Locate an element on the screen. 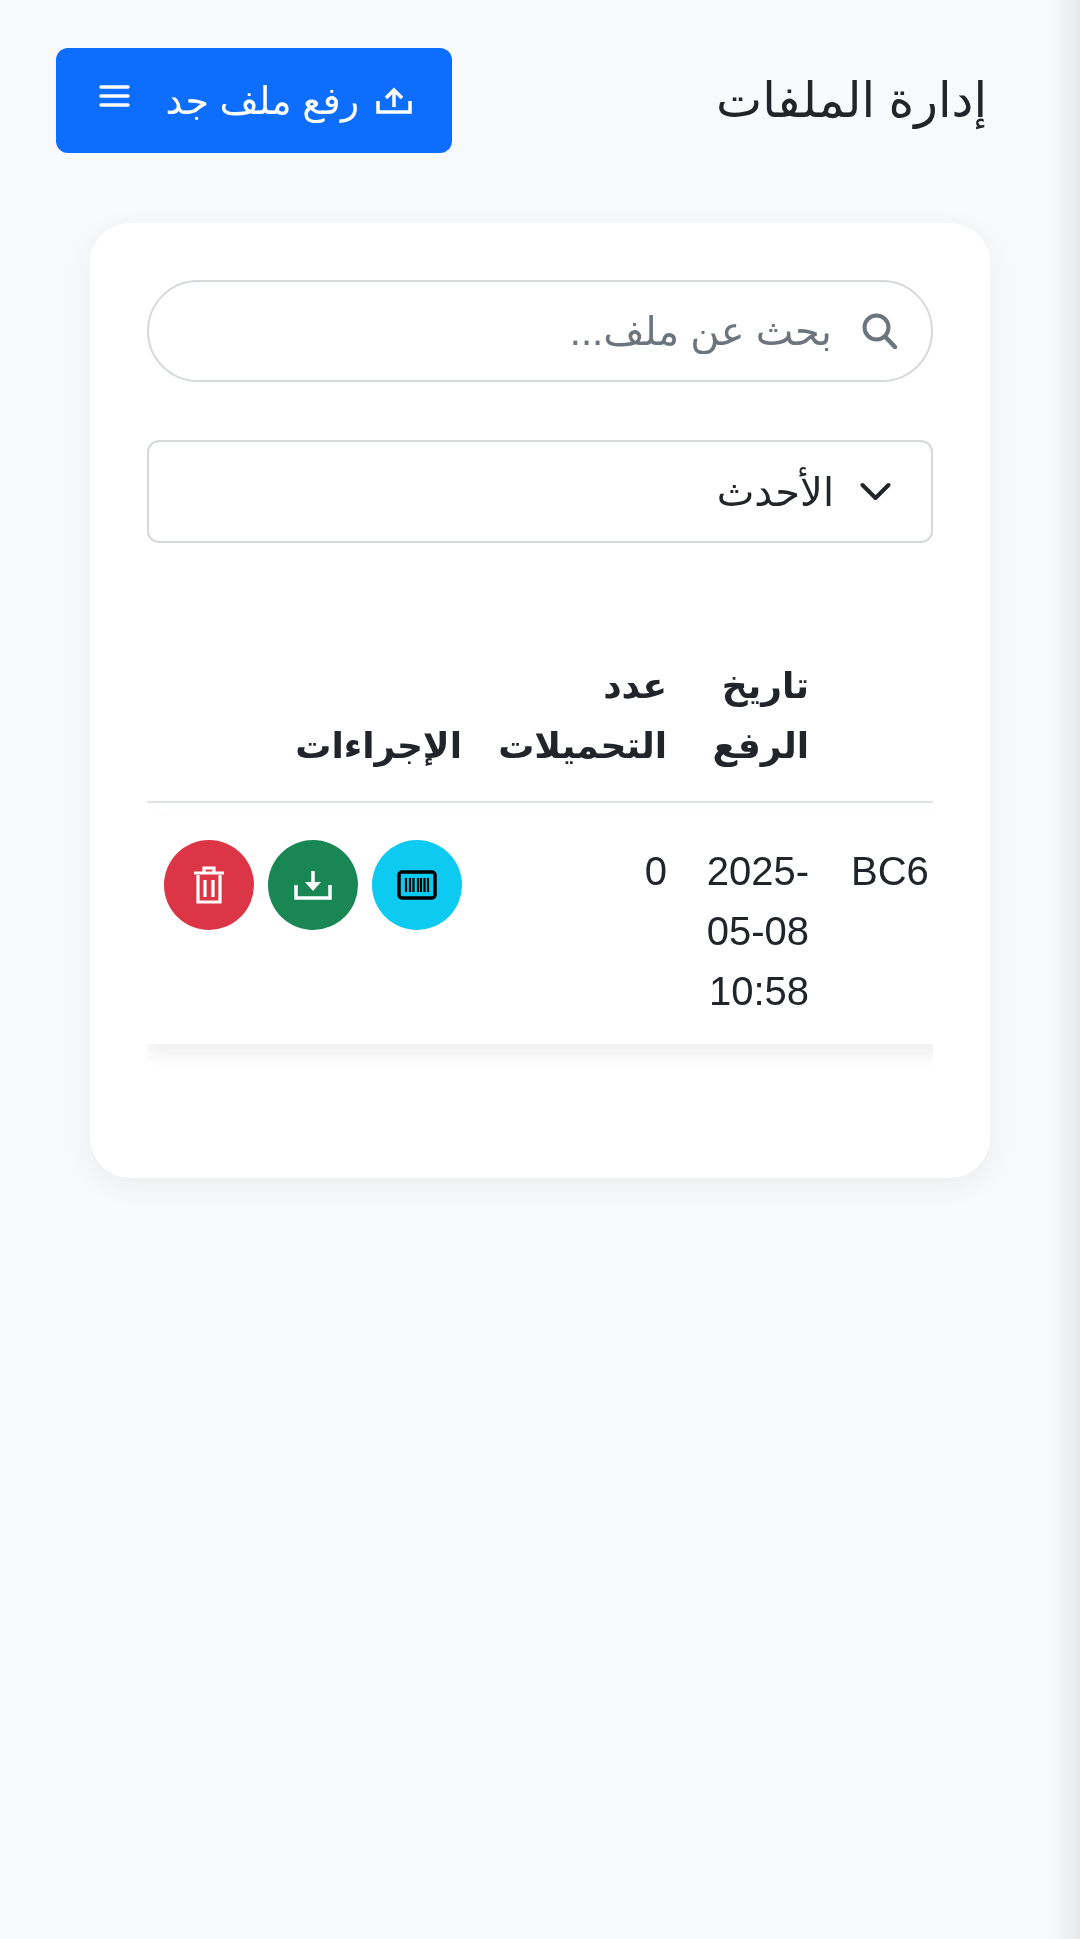  upload-icon is located at coordinates (394, 100).